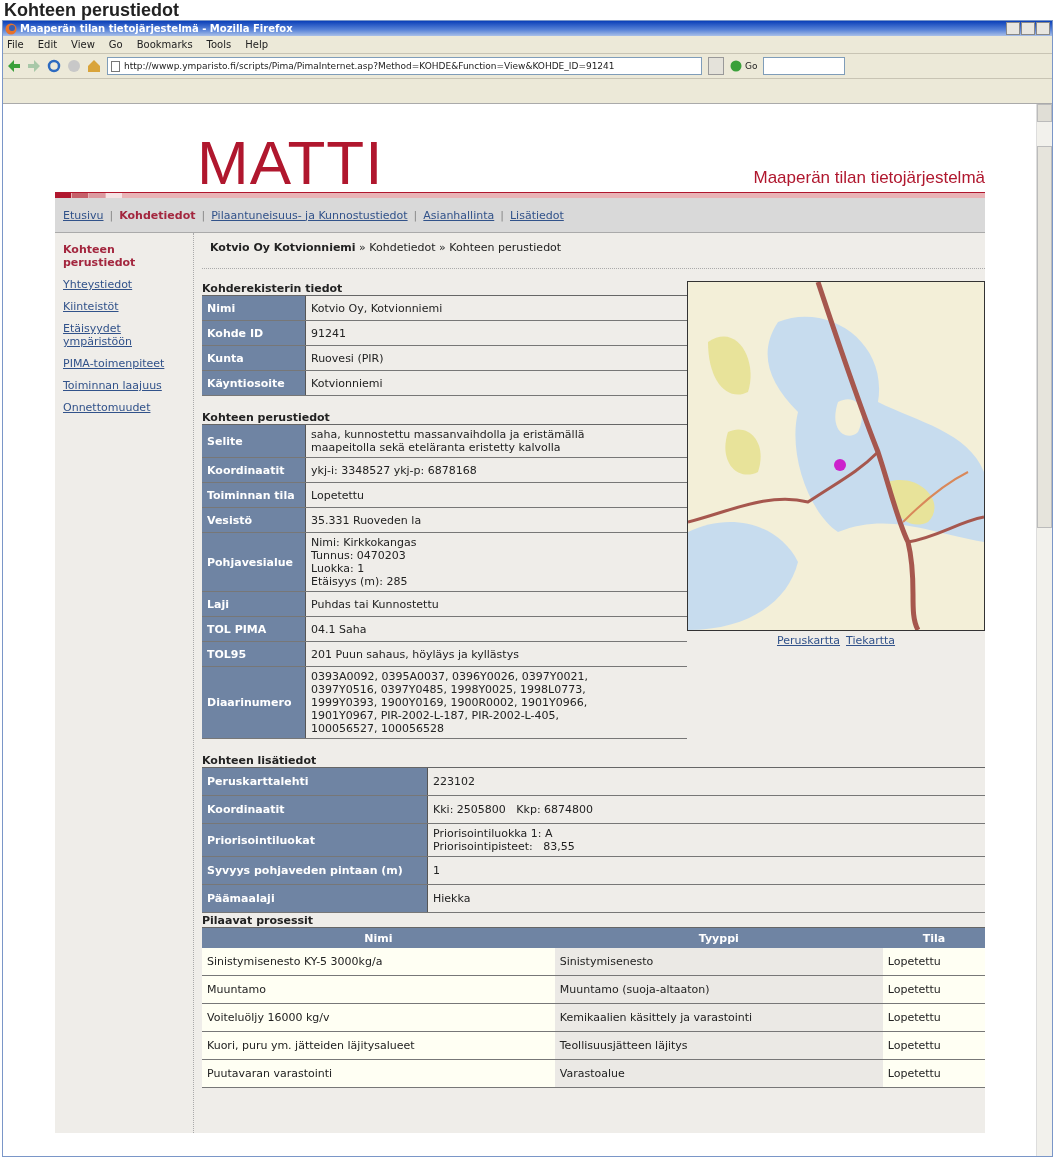 The width and height of the screenshot is (1053, 1158). I want to click on field-label: Peruskarttalehti, so click(315, 782).